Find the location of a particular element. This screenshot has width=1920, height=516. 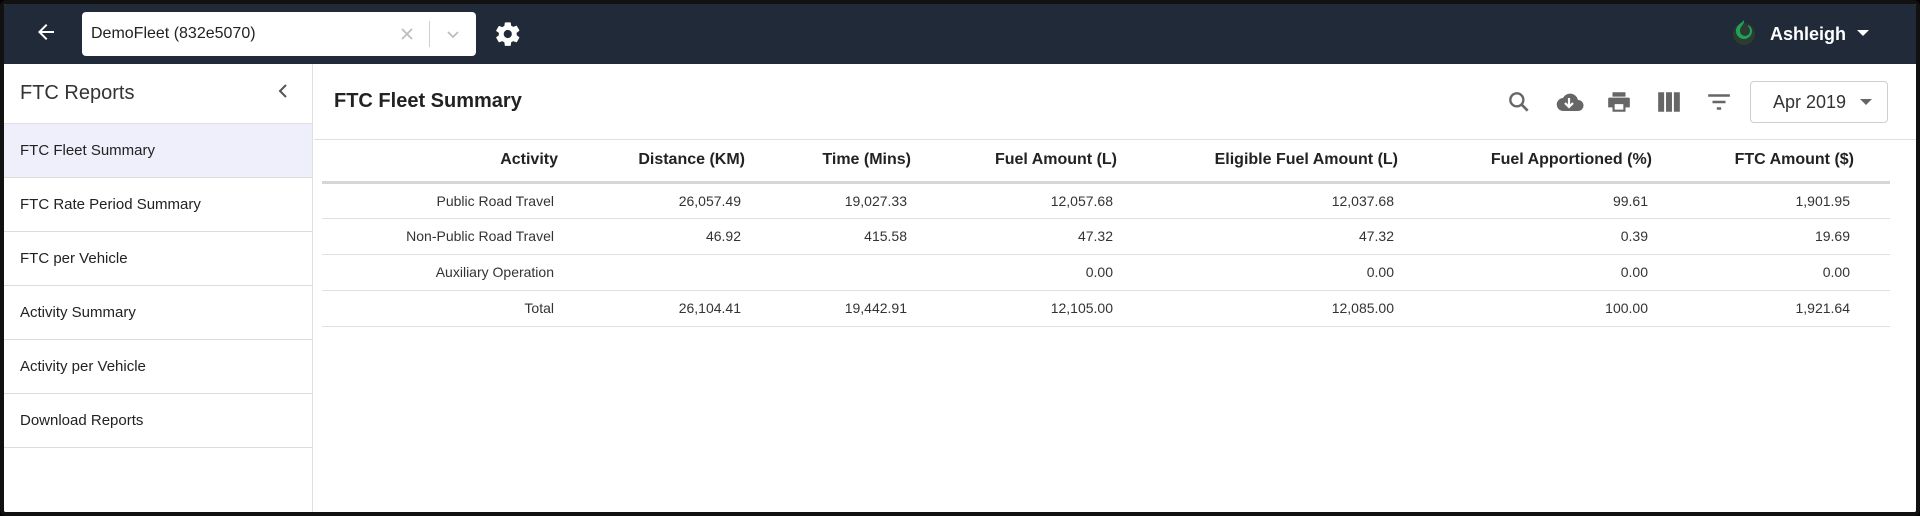

gear-icon is located at coordinates (508, 34).